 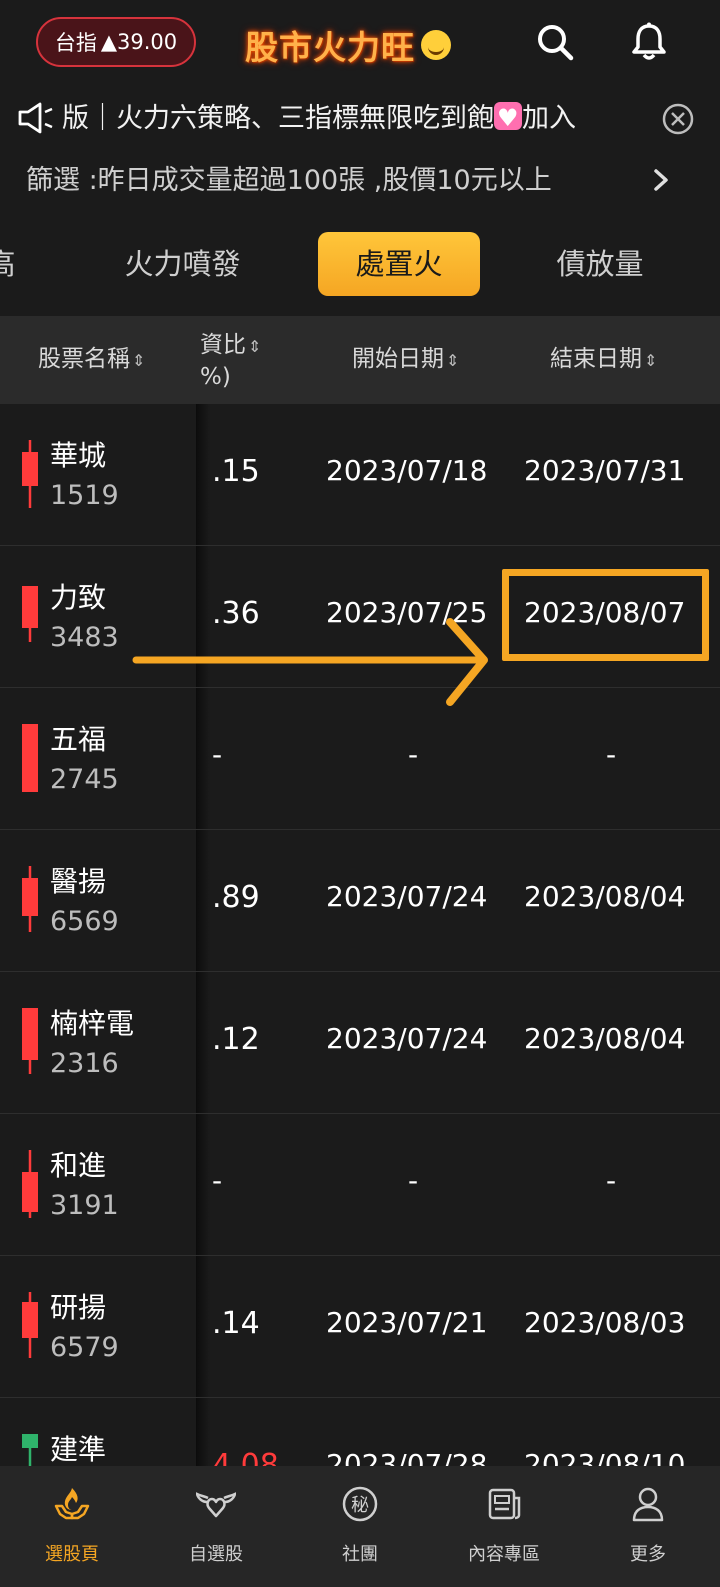 I want to click on filter-text: 篩選 :昨日成交量超過100張 ,股價10元以上, so click(x=289, y=180).